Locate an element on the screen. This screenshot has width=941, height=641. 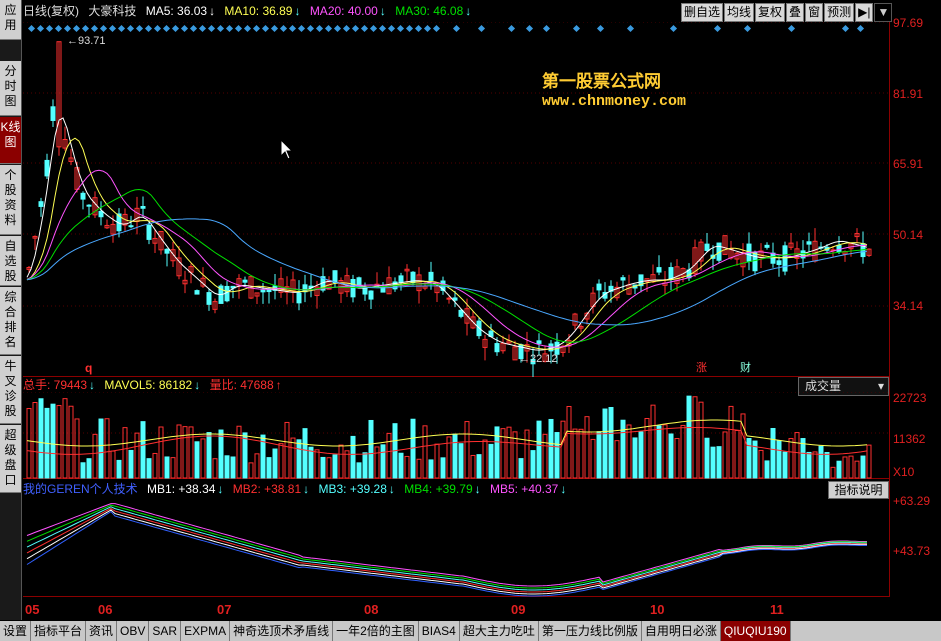
overlay-button: 叠 is located at coordinates (795, 12).